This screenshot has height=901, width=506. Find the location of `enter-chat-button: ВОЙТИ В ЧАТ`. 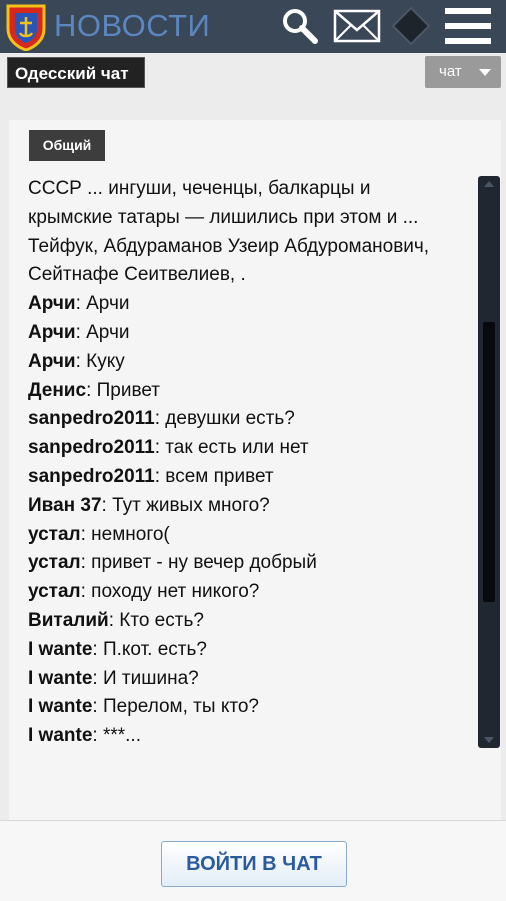

enter-chat-button: ВОЙТИ В ЧАТ is located at coordinates (254, 864).